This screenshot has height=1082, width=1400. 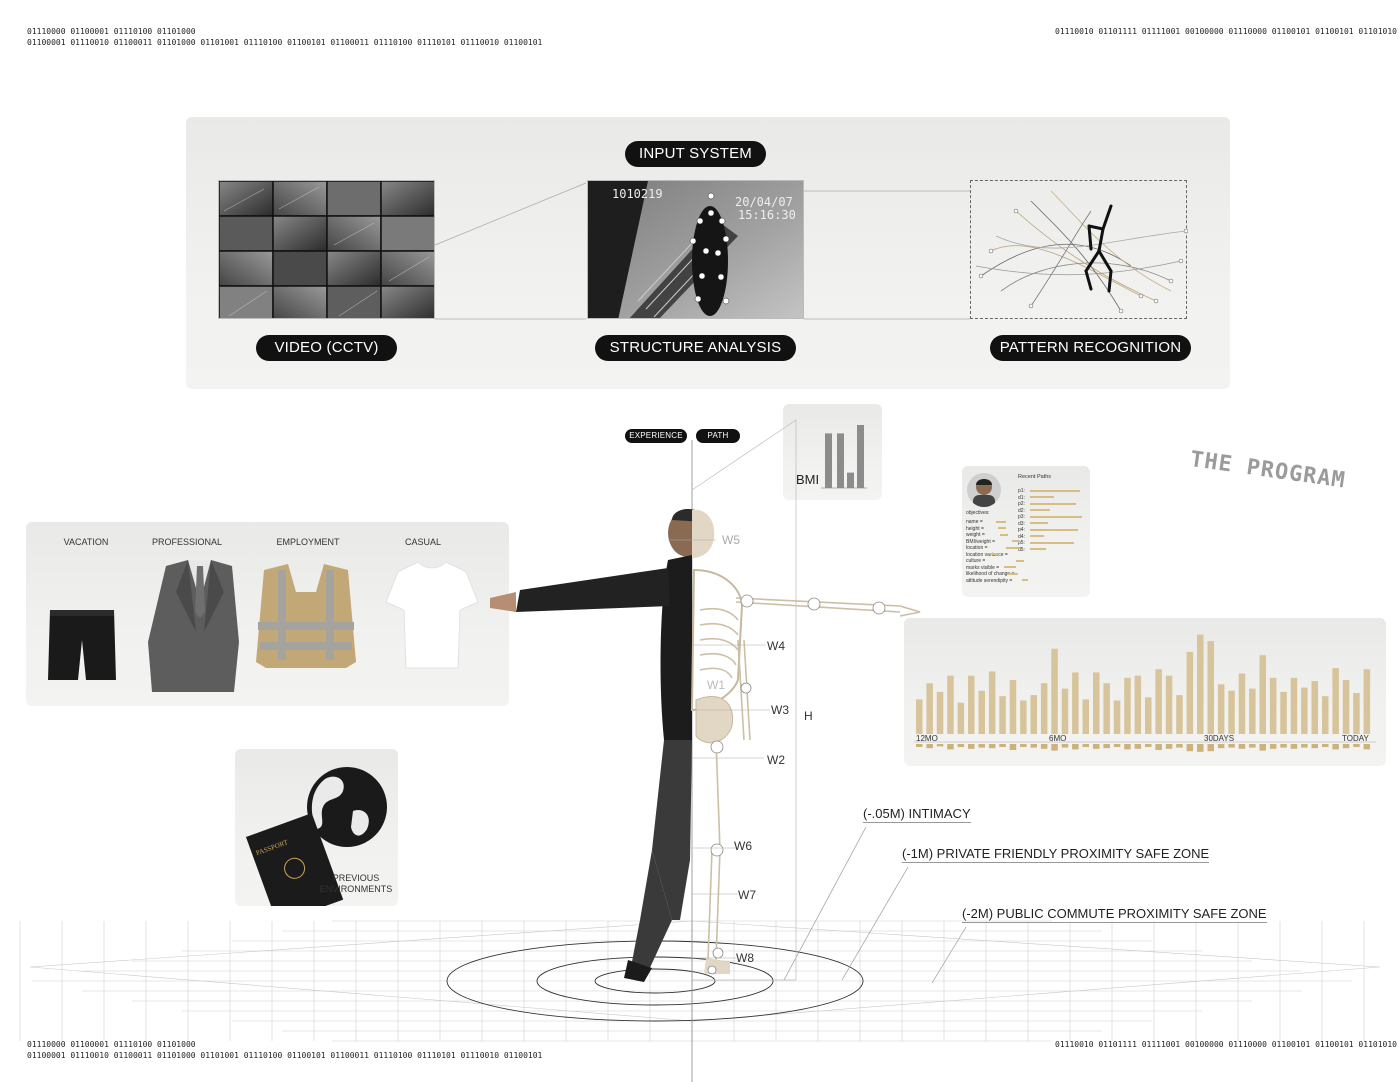 I want to click on timeline-label-today: TODAY, so click(x=1355, y=738).